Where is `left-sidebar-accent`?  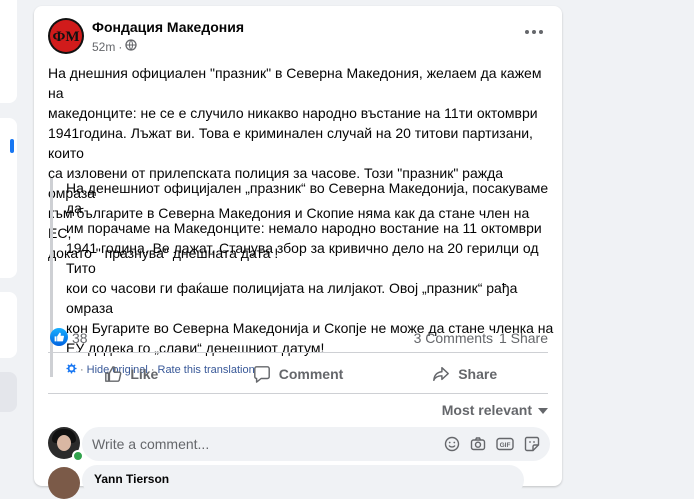
left-sidebar-accent is located at coordinates (12, 146).